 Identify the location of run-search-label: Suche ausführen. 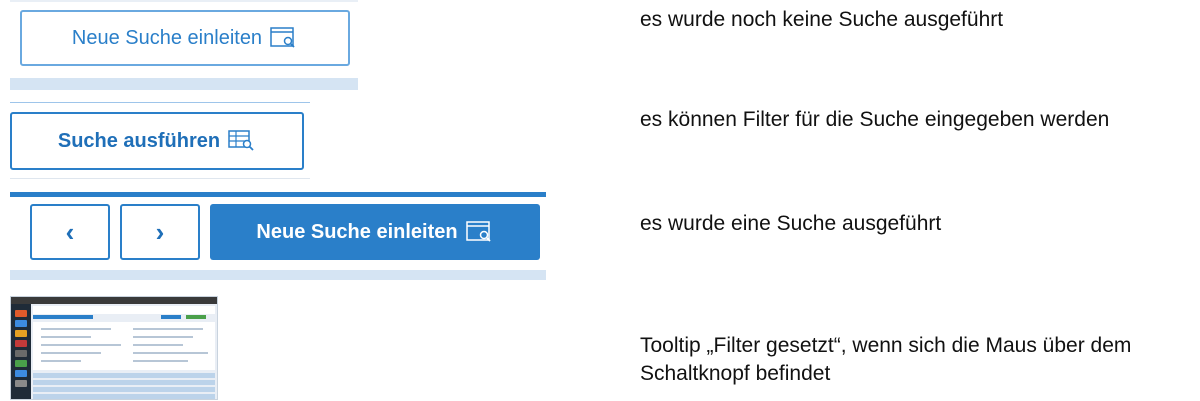
(139, 140).